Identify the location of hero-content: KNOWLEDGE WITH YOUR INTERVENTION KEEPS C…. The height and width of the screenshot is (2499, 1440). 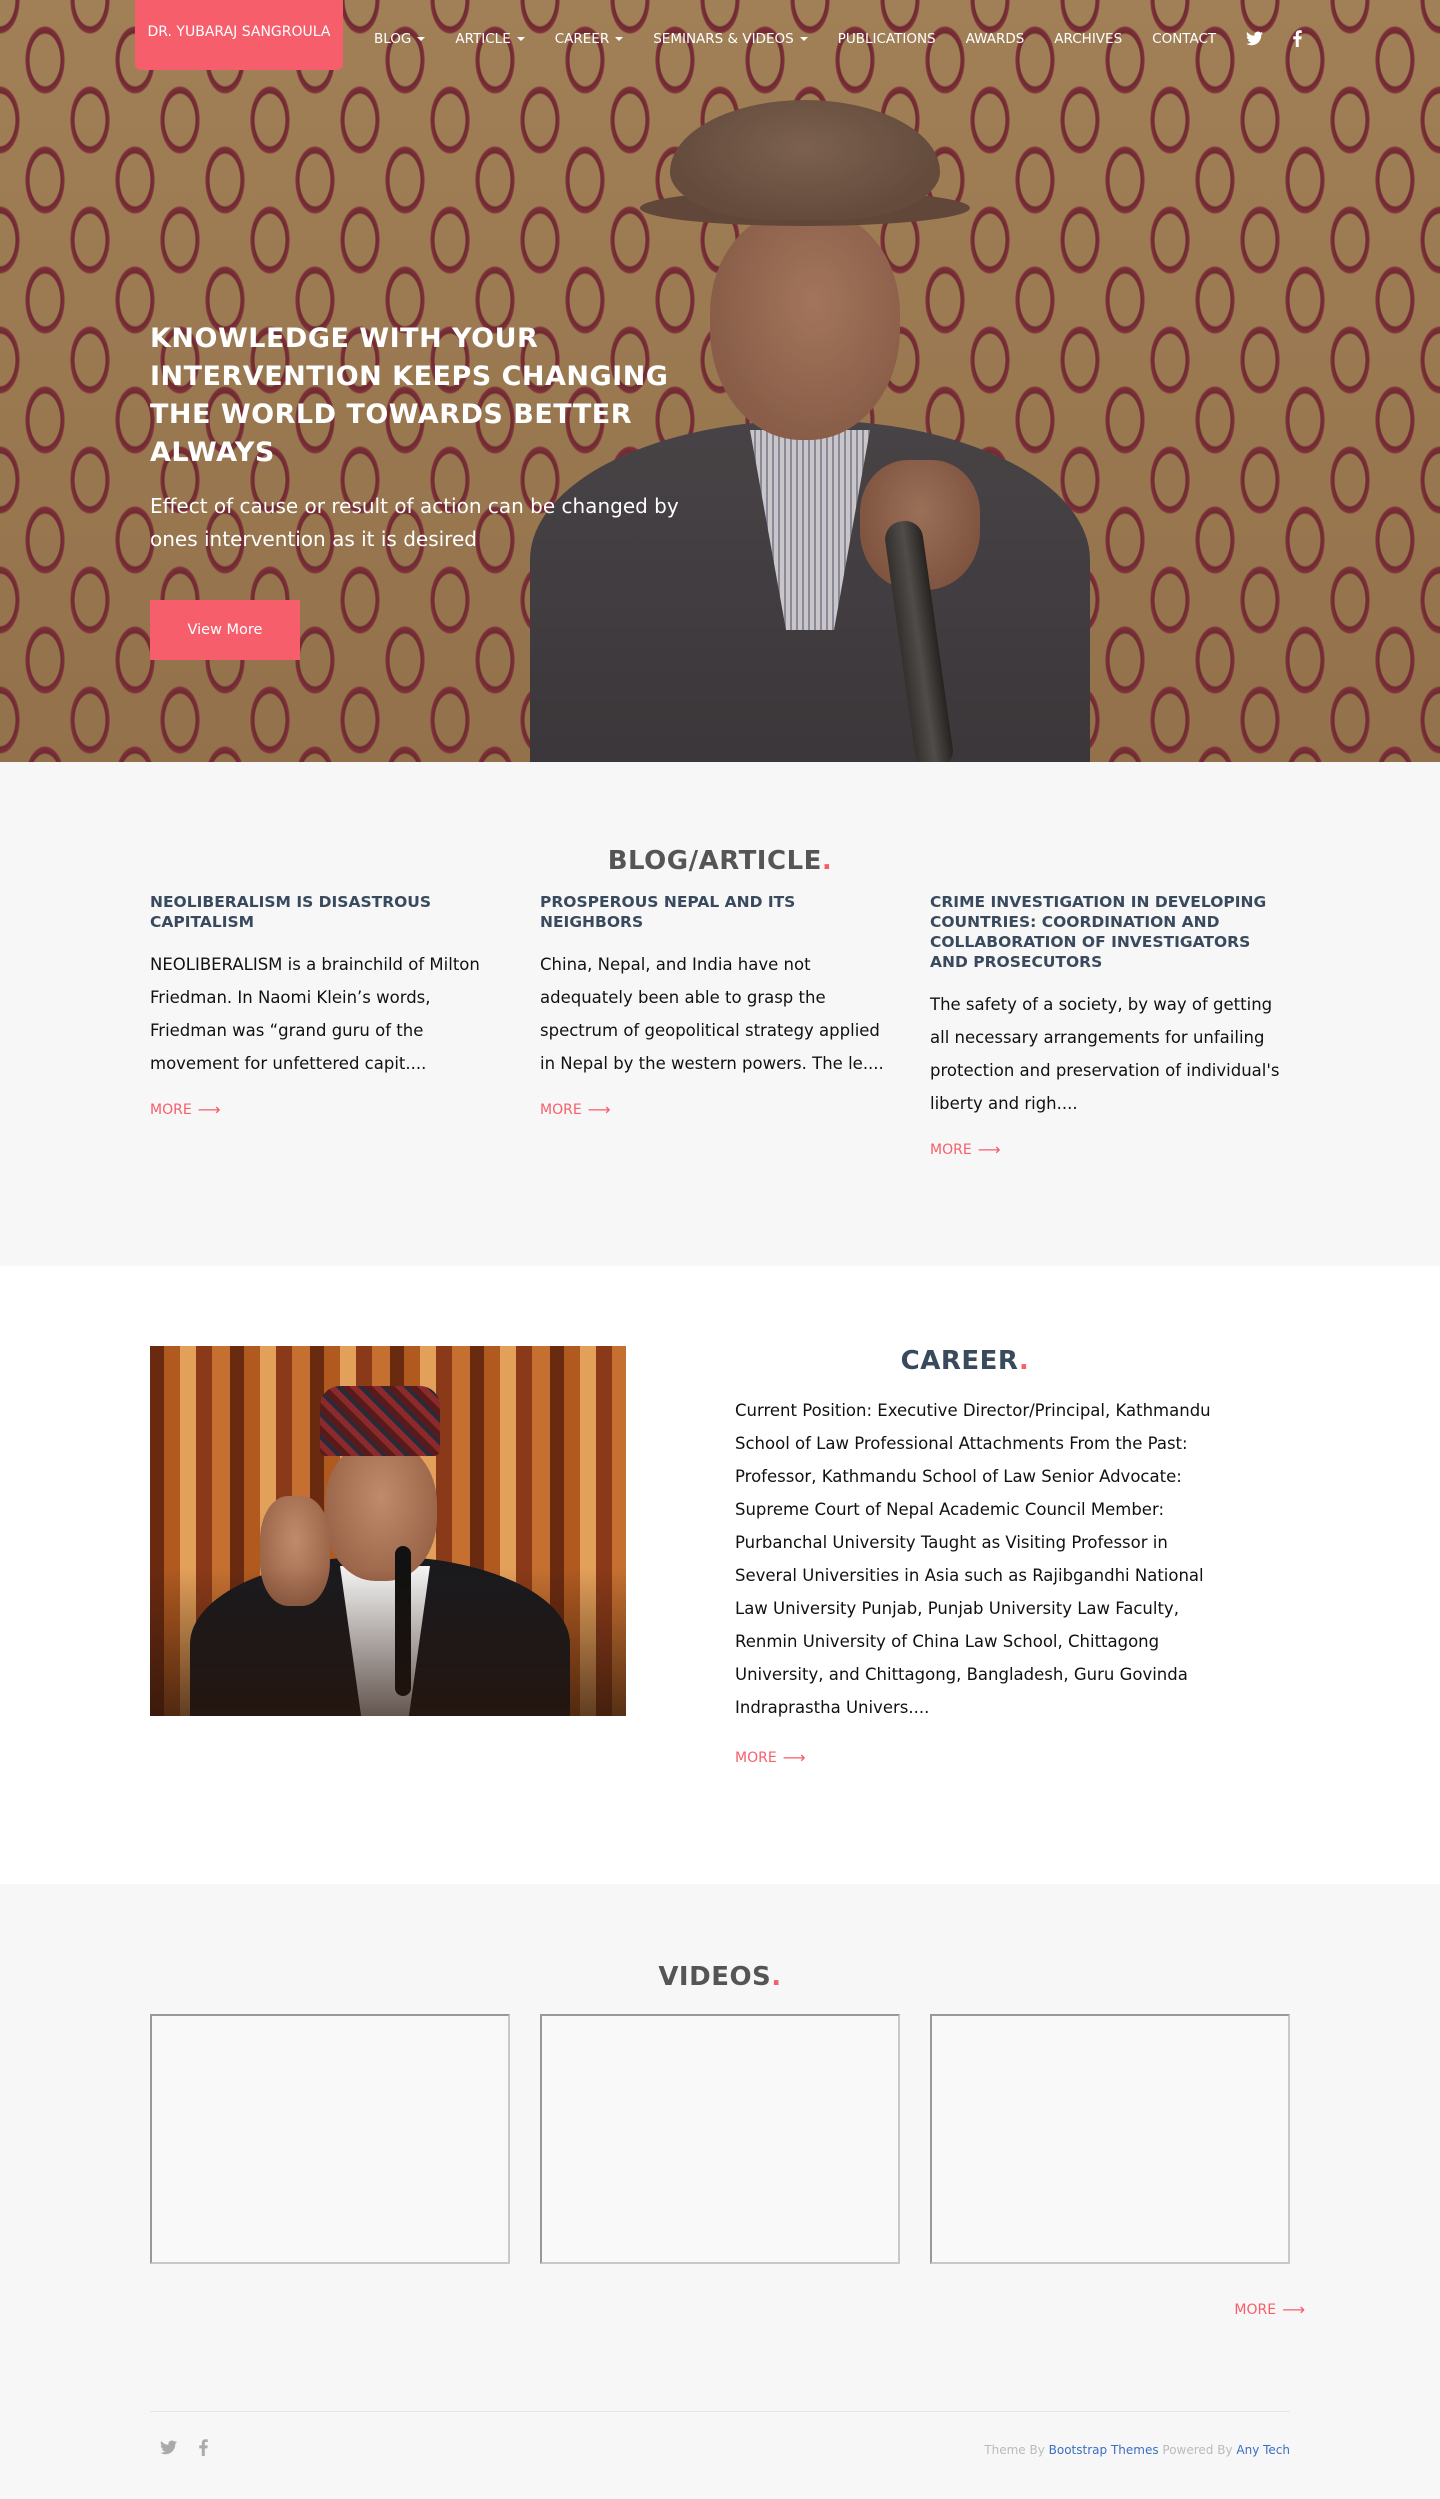
(430, 490).